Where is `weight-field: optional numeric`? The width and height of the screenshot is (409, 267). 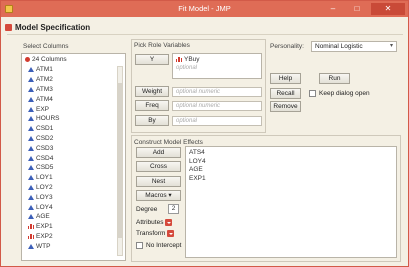
weight-field: optional numeric is located at coordinates (217, 92).